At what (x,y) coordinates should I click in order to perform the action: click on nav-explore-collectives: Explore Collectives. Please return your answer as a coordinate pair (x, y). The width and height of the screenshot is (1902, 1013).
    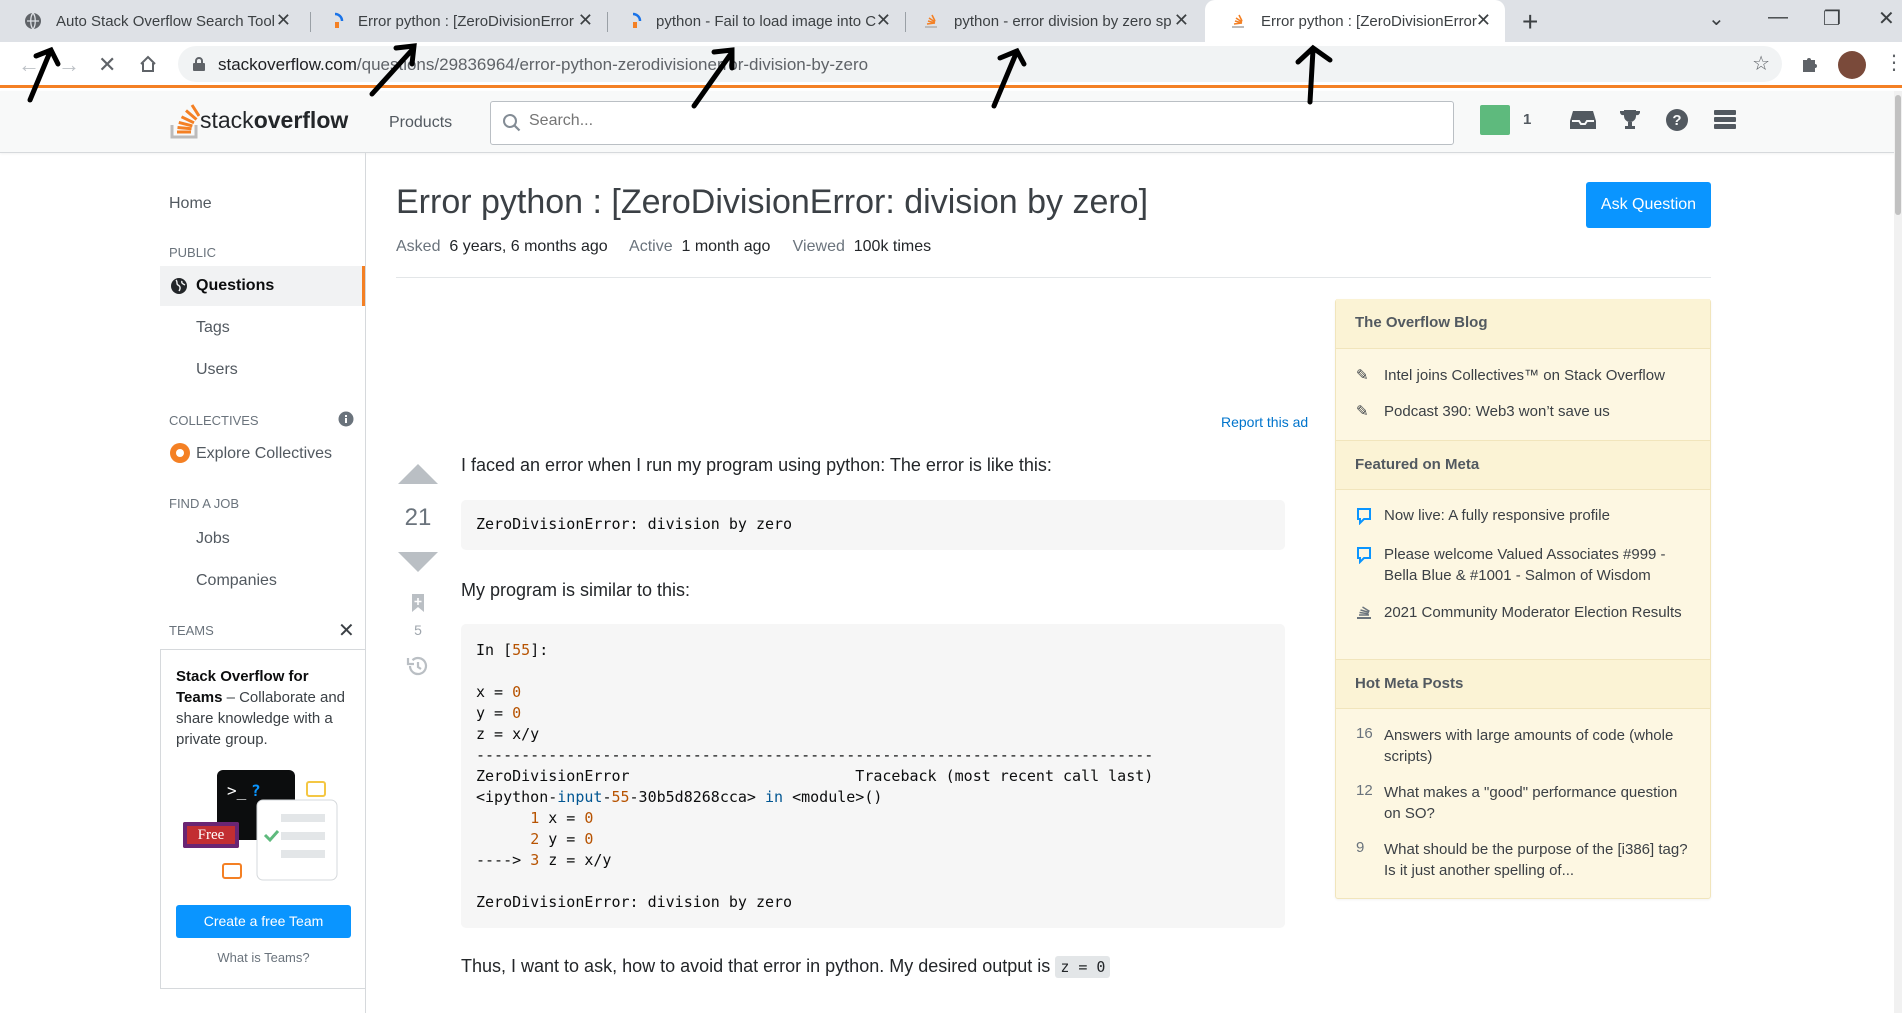
    Looking at the image, I should click on (264, 454).